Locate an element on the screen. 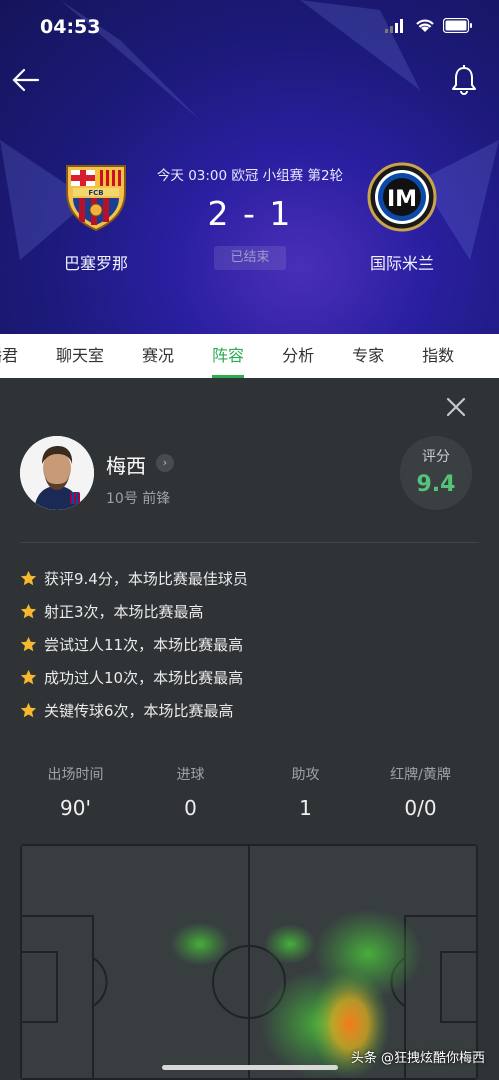 The width and height of the screenshot is (499, 1080). stat-label: 出场时间 is located at coordinates (75, 775).